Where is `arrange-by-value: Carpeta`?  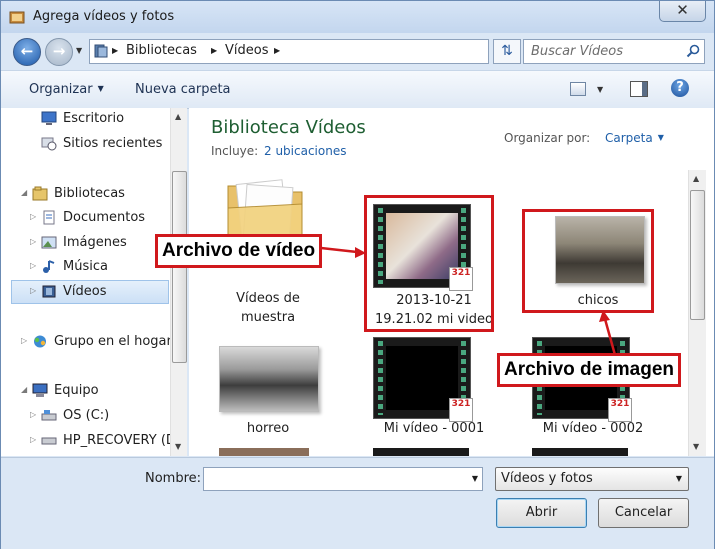
arrange-by-value: Carpeta is located at coordinates (629, 138).